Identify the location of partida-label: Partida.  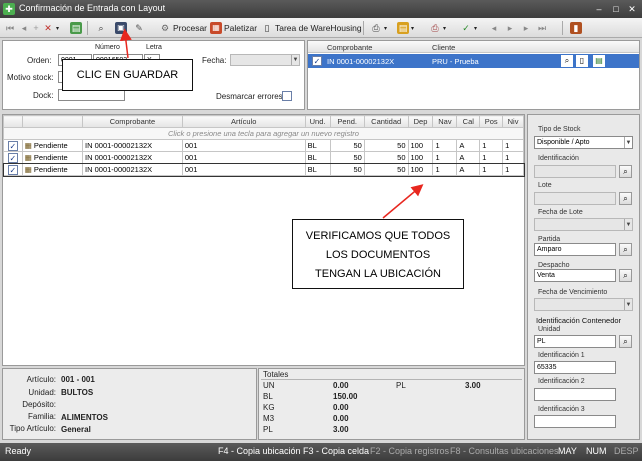
(549, 239).